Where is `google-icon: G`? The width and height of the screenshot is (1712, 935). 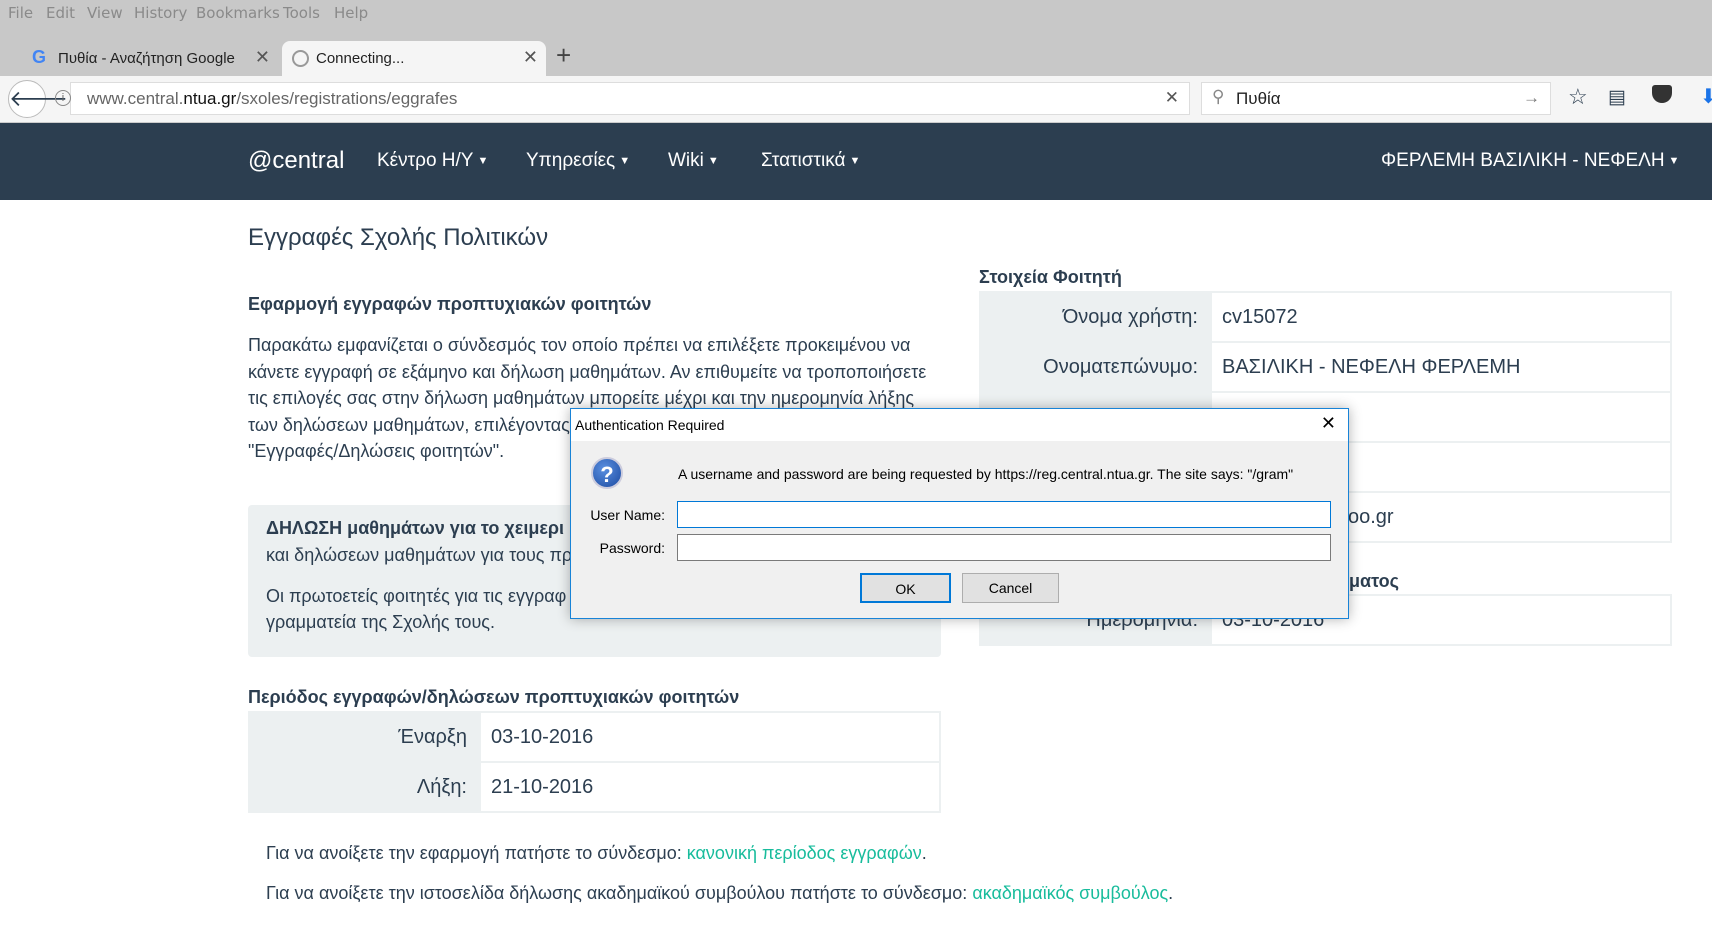
google-icon: G is located at coordinates (39, 57).